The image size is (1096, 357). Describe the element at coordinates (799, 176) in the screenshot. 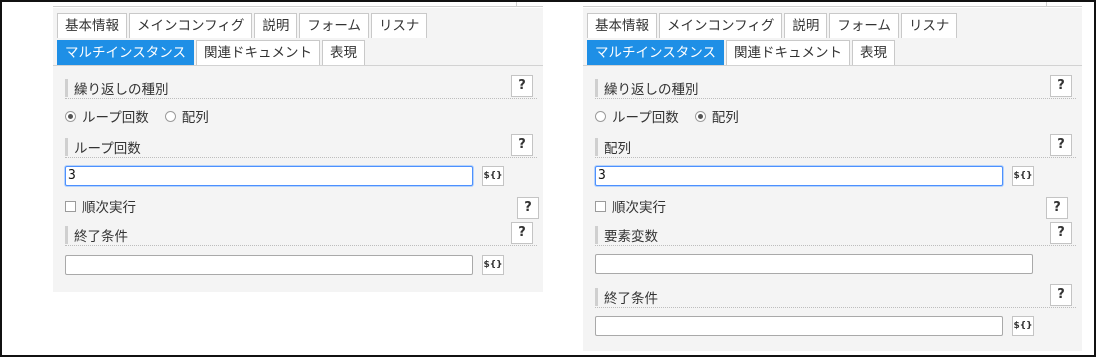

I see `array-input: 3` at that location.